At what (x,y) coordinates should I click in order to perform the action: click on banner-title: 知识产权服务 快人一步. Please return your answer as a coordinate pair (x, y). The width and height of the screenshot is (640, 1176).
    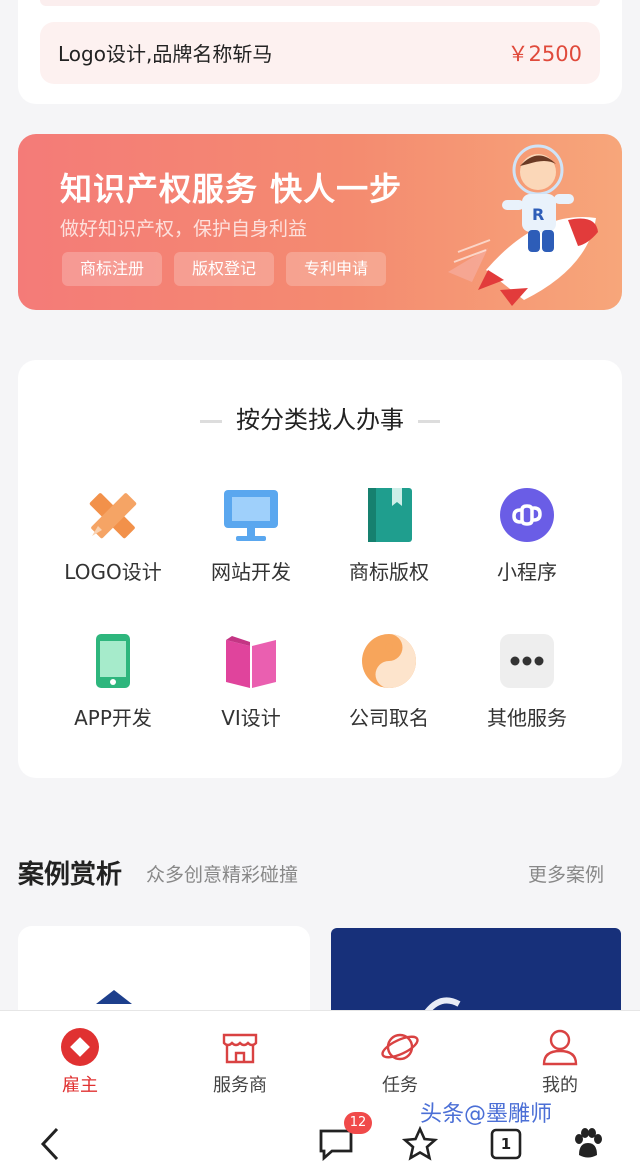
    Looking at the image, I should click on (231, 189).